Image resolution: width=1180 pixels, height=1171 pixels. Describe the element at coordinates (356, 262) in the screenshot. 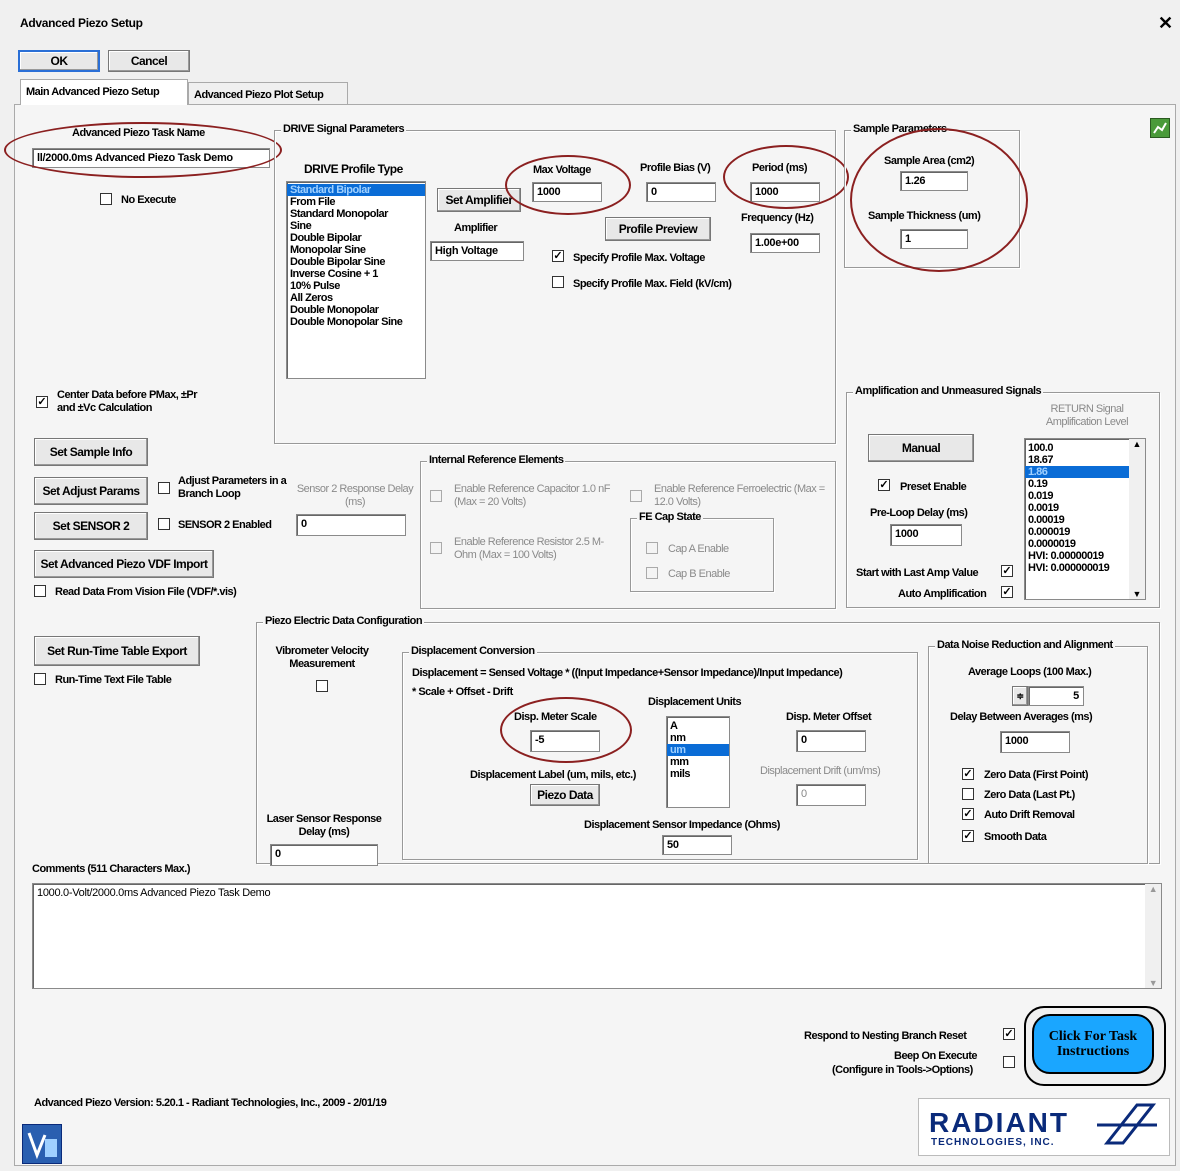

I see `list-item: Double Bipolar Sine` at that location.